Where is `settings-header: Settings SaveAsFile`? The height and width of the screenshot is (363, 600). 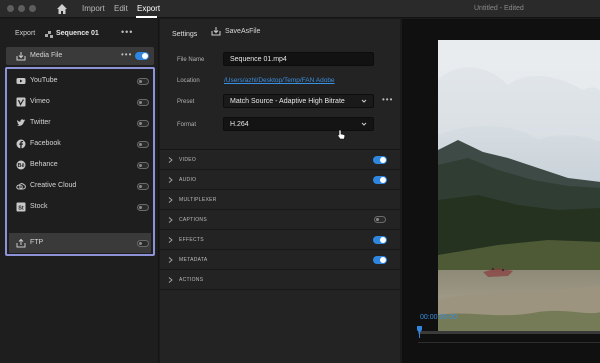 settings-header: Settings SaveAsFile is located at coordinates (280, 31).